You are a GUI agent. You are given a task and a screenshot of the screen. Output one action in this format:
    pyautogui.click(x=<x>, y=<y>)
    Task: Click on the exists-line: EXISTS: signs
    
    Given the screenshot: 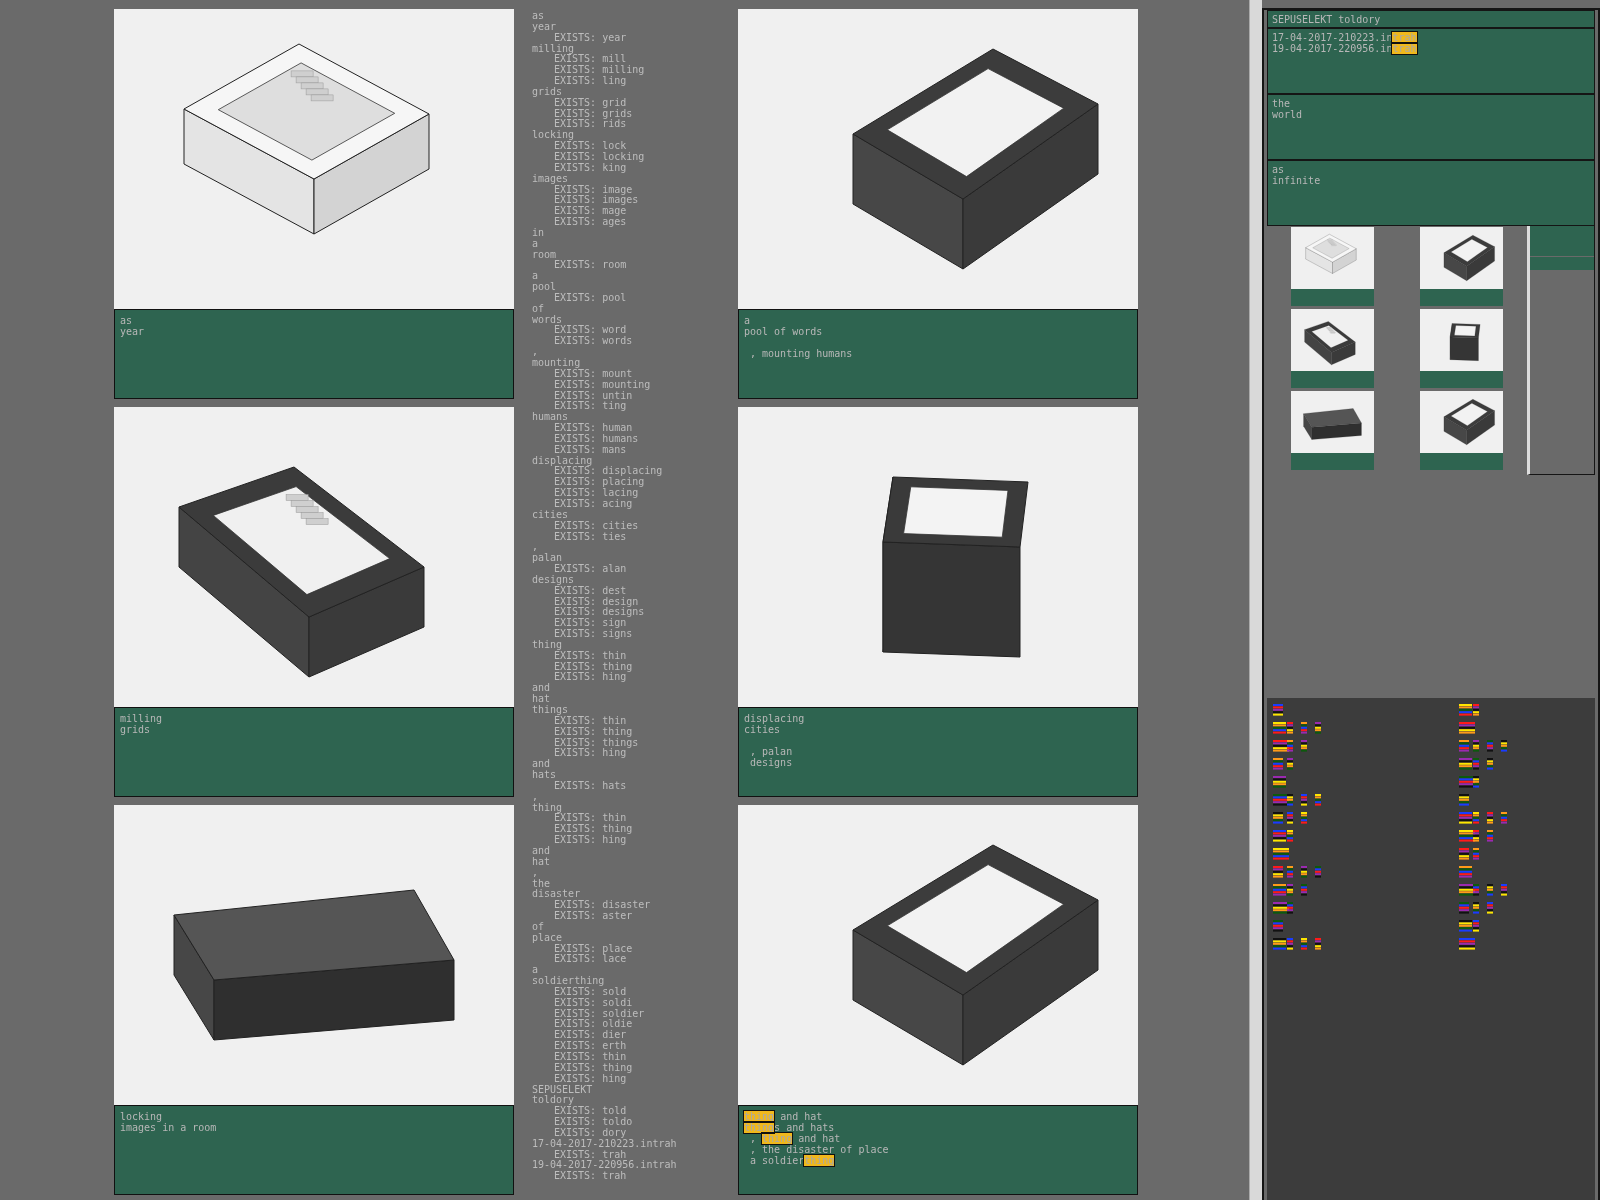 What is the action you would take?
    pyautogui.click(x=593, y=634)
    